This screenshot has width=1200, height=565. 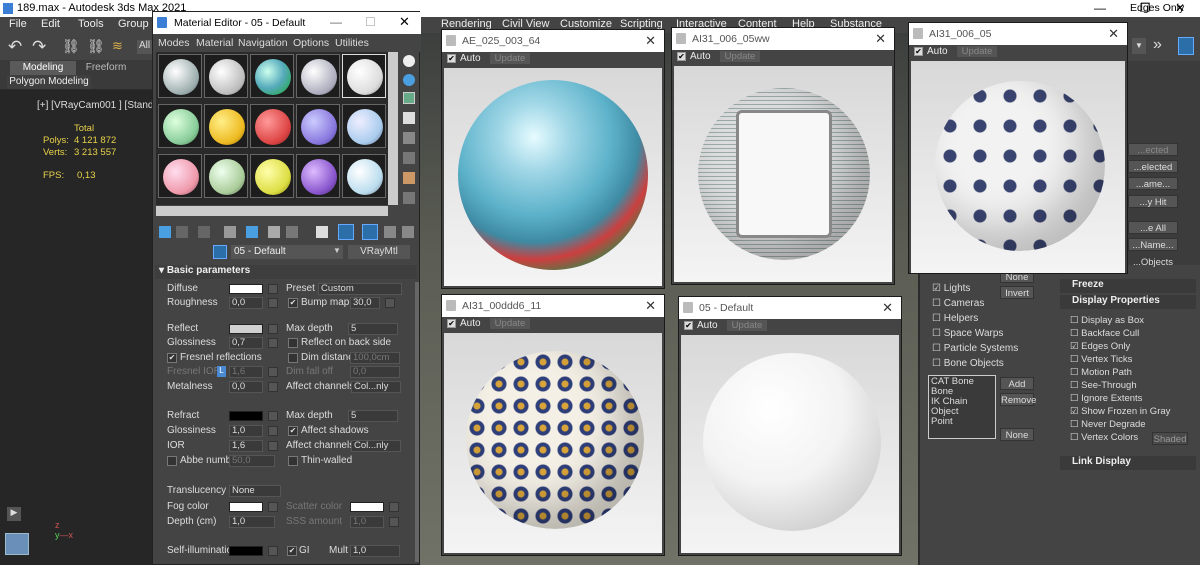 I want to click on add-button: Add, so click(x=1017, y=383).